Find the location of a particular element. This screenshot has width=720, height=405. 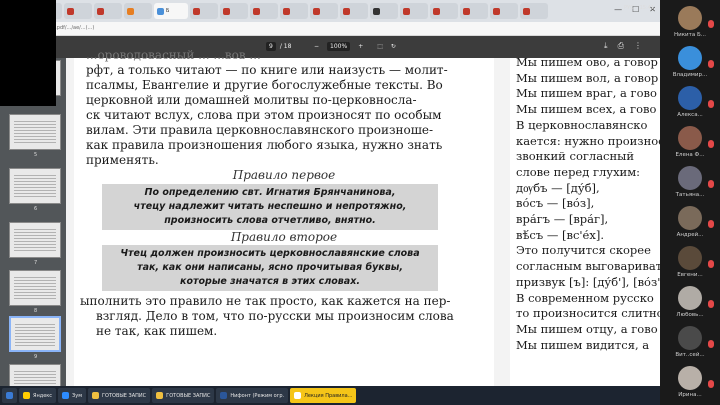

start-button is located at coordinates (9, 395).